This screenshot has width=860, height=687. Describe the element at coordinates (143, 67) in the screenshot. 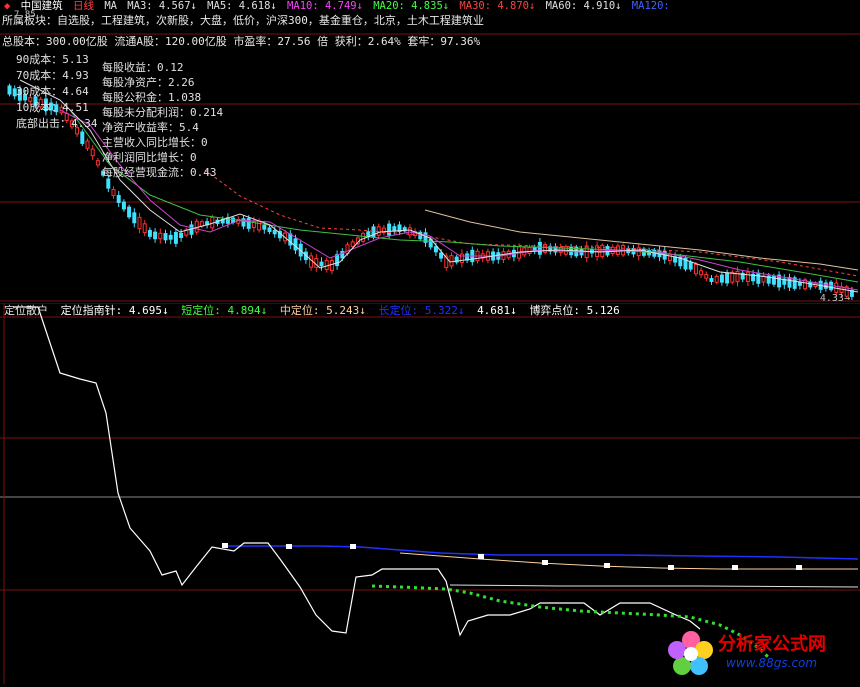

I see `fin-eps: 每股收益：0.12` at that location.